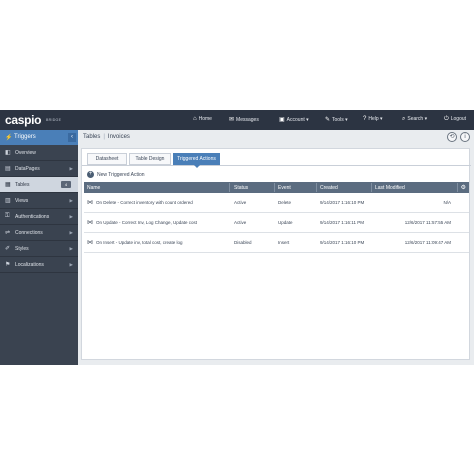 Image resolution: width=474 pixels, height=474 pixels. Describe the element at coordinates (150, 159) in the screenshot. I see `tab-table-design: Table Design` at that location.